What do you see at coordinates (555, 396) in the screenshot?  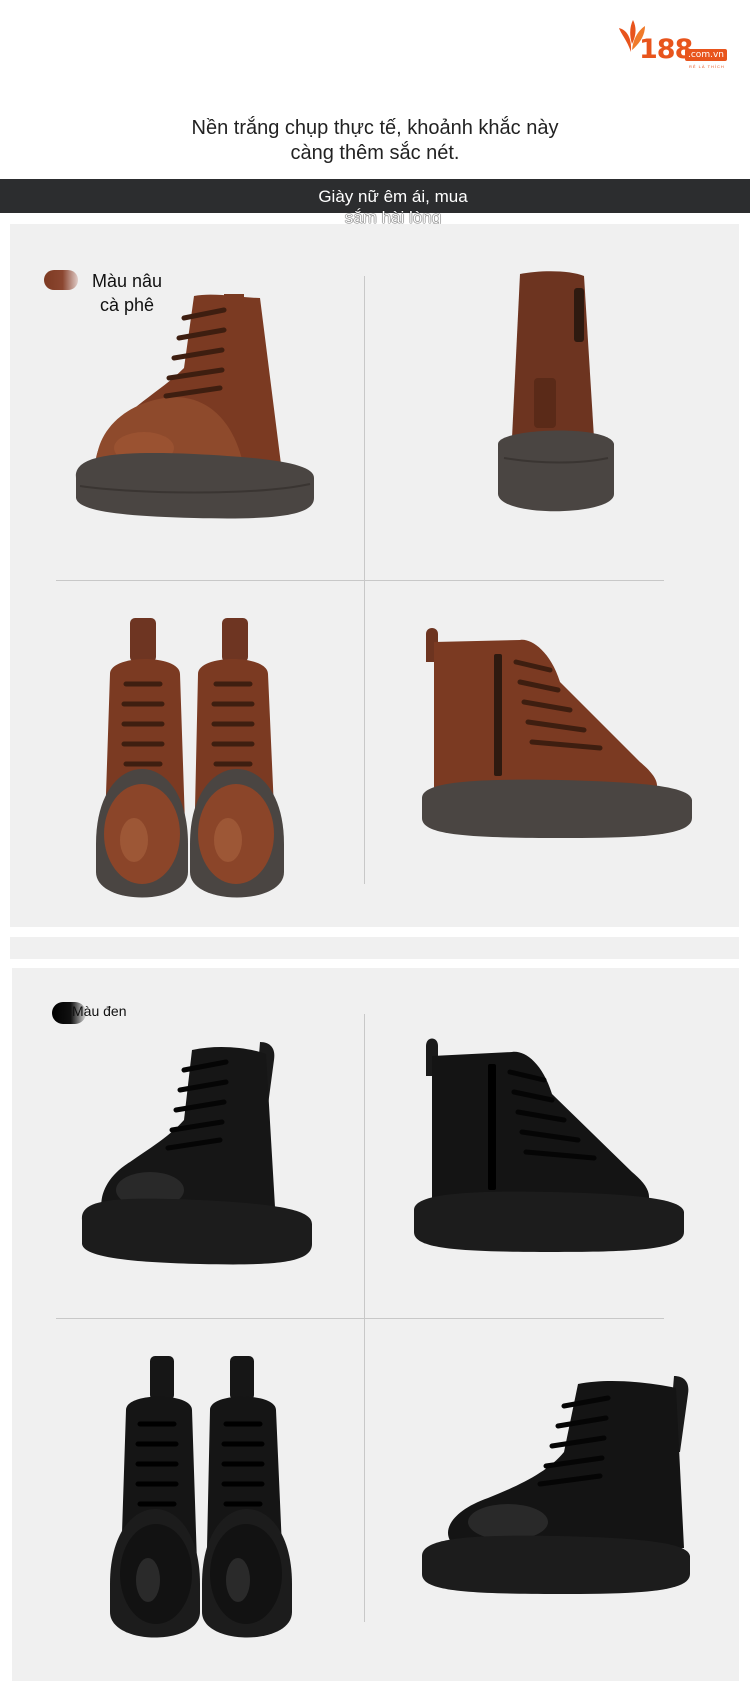 I see `boot-brown-back-image` at bounding box center [555, 396].